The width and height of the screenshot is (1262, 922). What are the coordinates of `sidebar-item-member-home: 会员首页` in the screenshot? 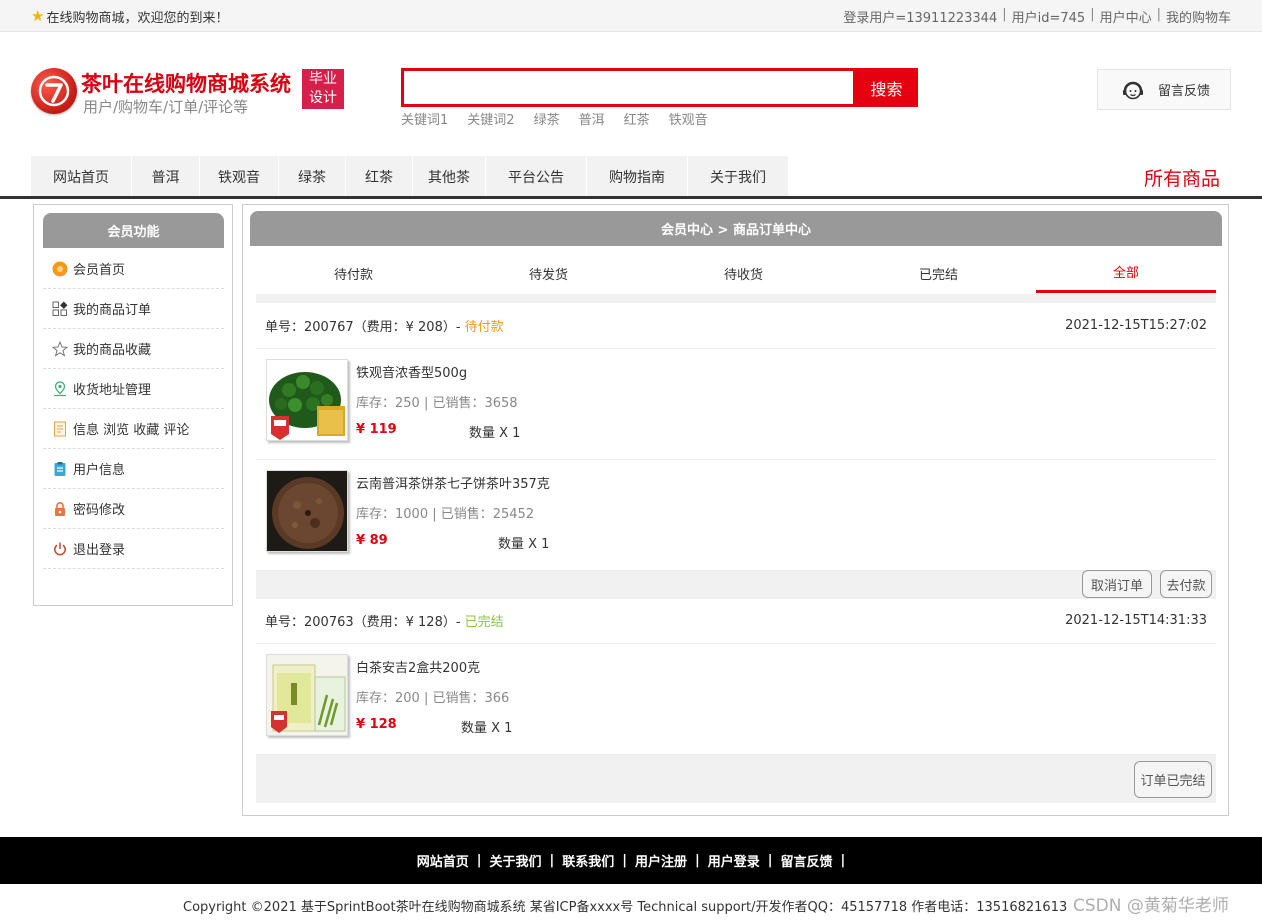 It's located at (133, 269).